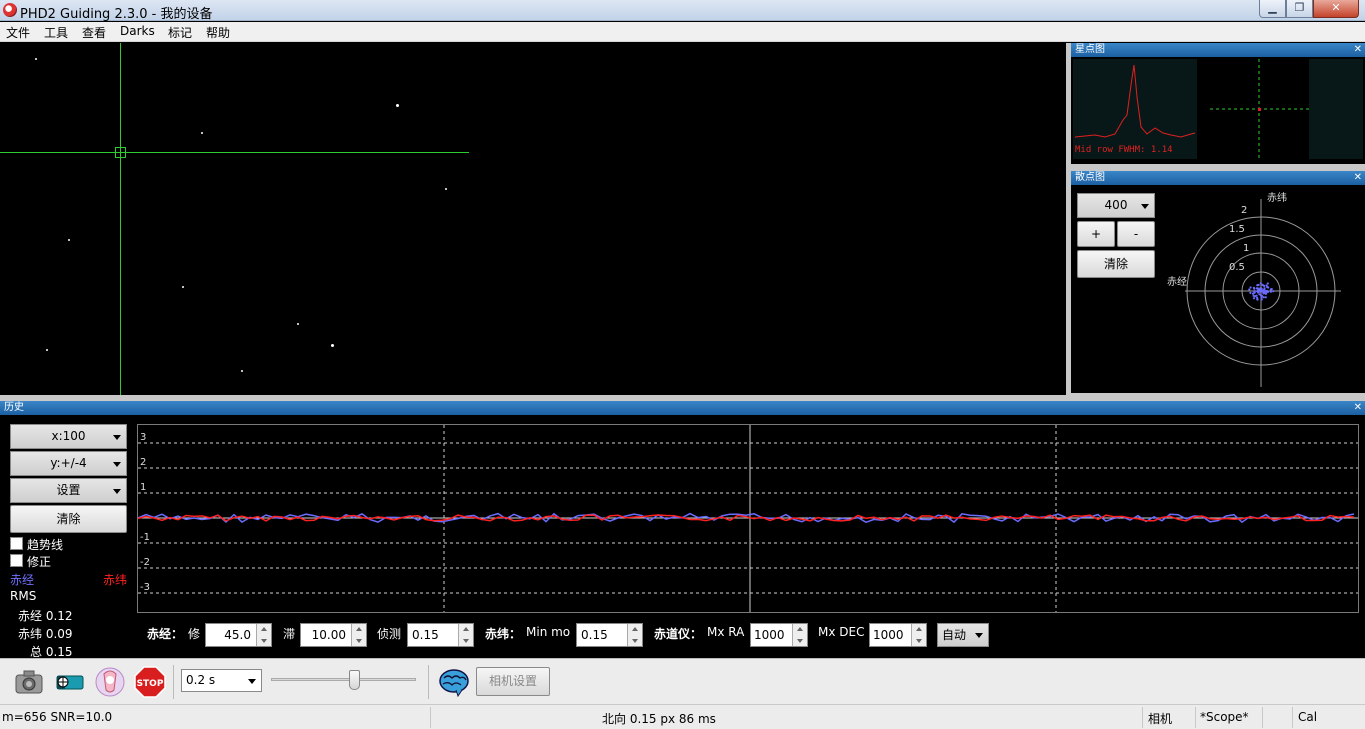 This screenshot has width=1365, height=729. I want to click on title-bar: PHD2 Guiding 2.3.0 - 我的设备 ▁ ❐ ✕, so click(682, 11).